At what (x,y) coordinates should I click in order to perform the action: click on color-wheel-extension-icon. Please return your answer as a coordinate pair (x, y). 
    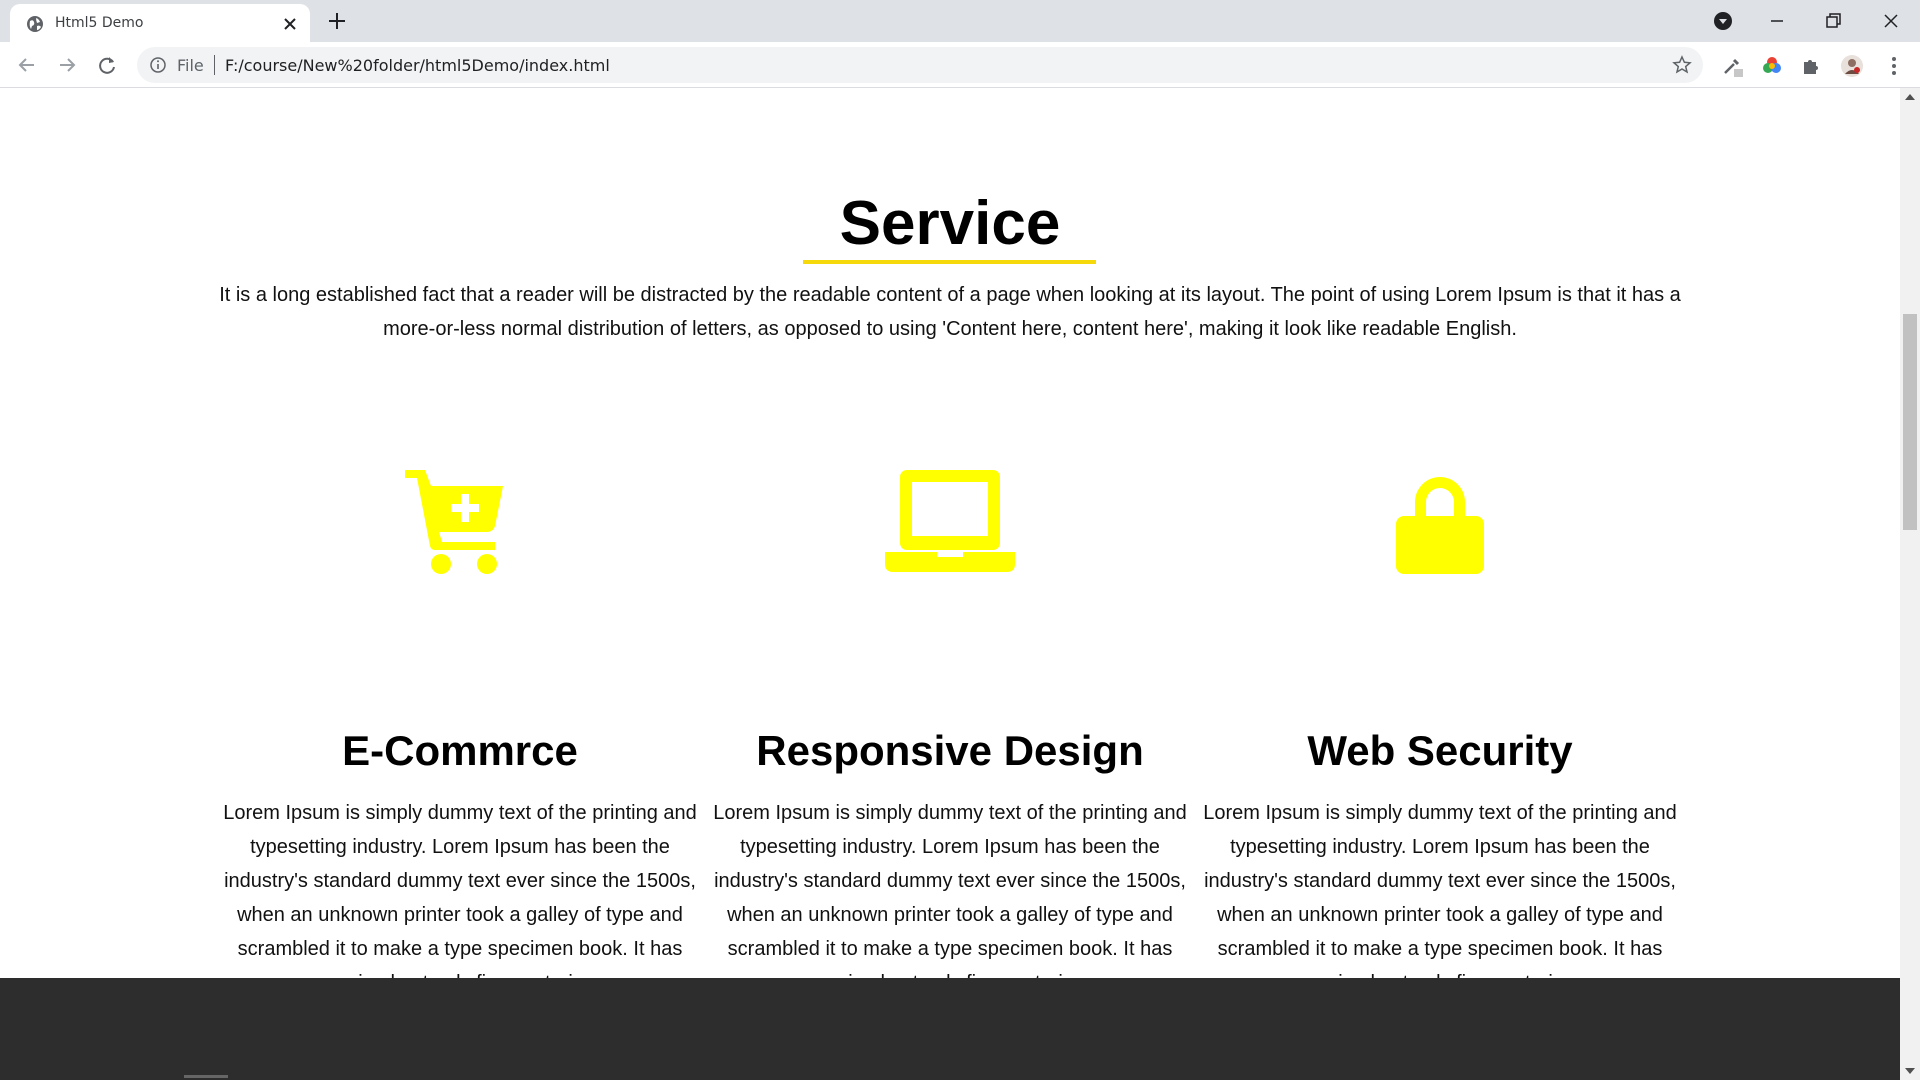
    Looking at the image, I should click on (1772, 66).